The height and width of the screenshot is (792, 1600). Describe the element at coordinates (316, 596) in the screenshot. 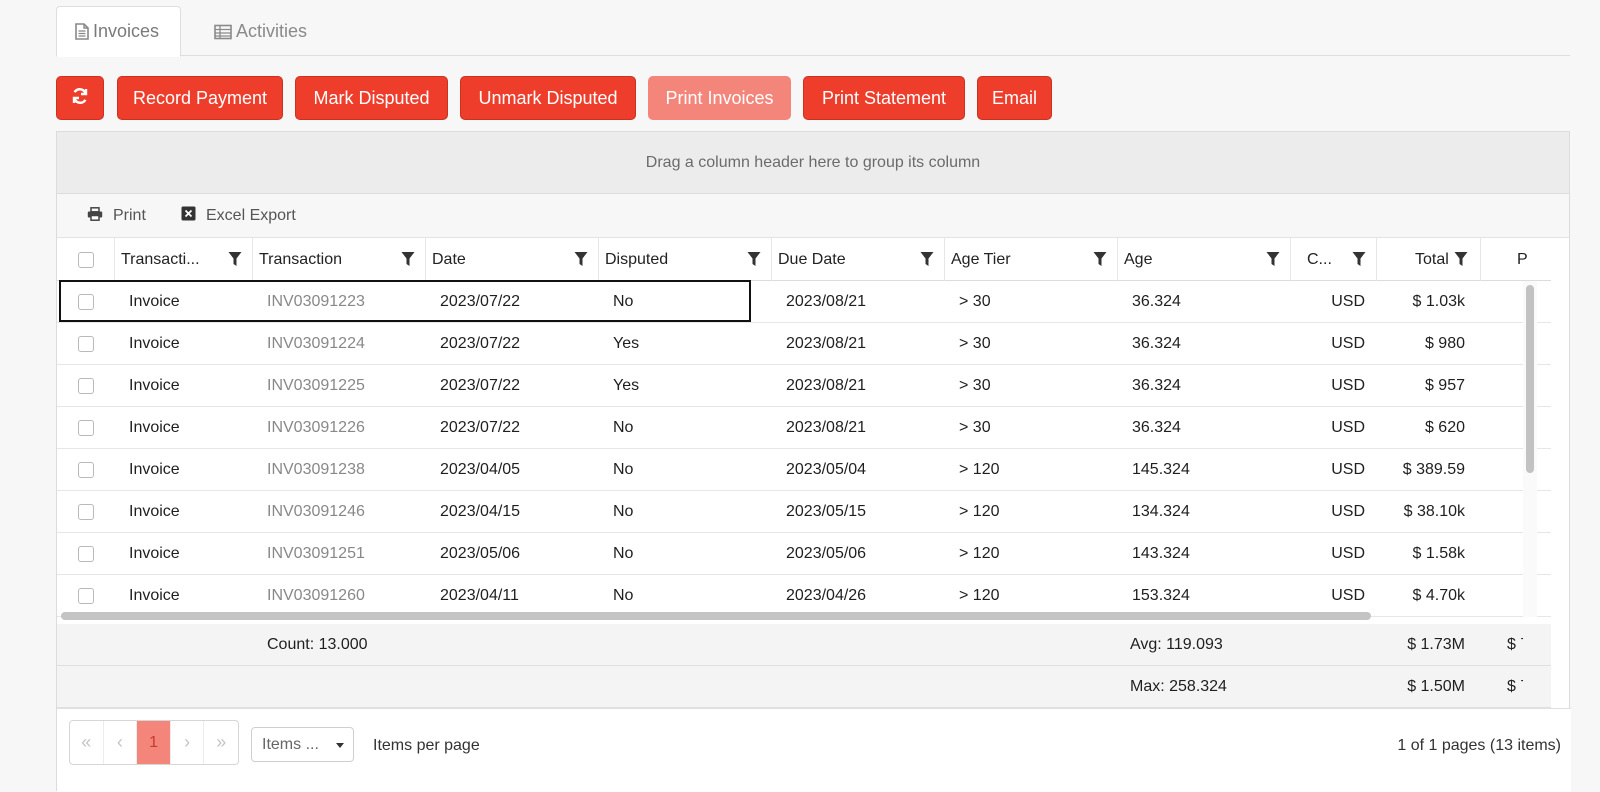

I see `transaction-link: INV03091260` at that location.